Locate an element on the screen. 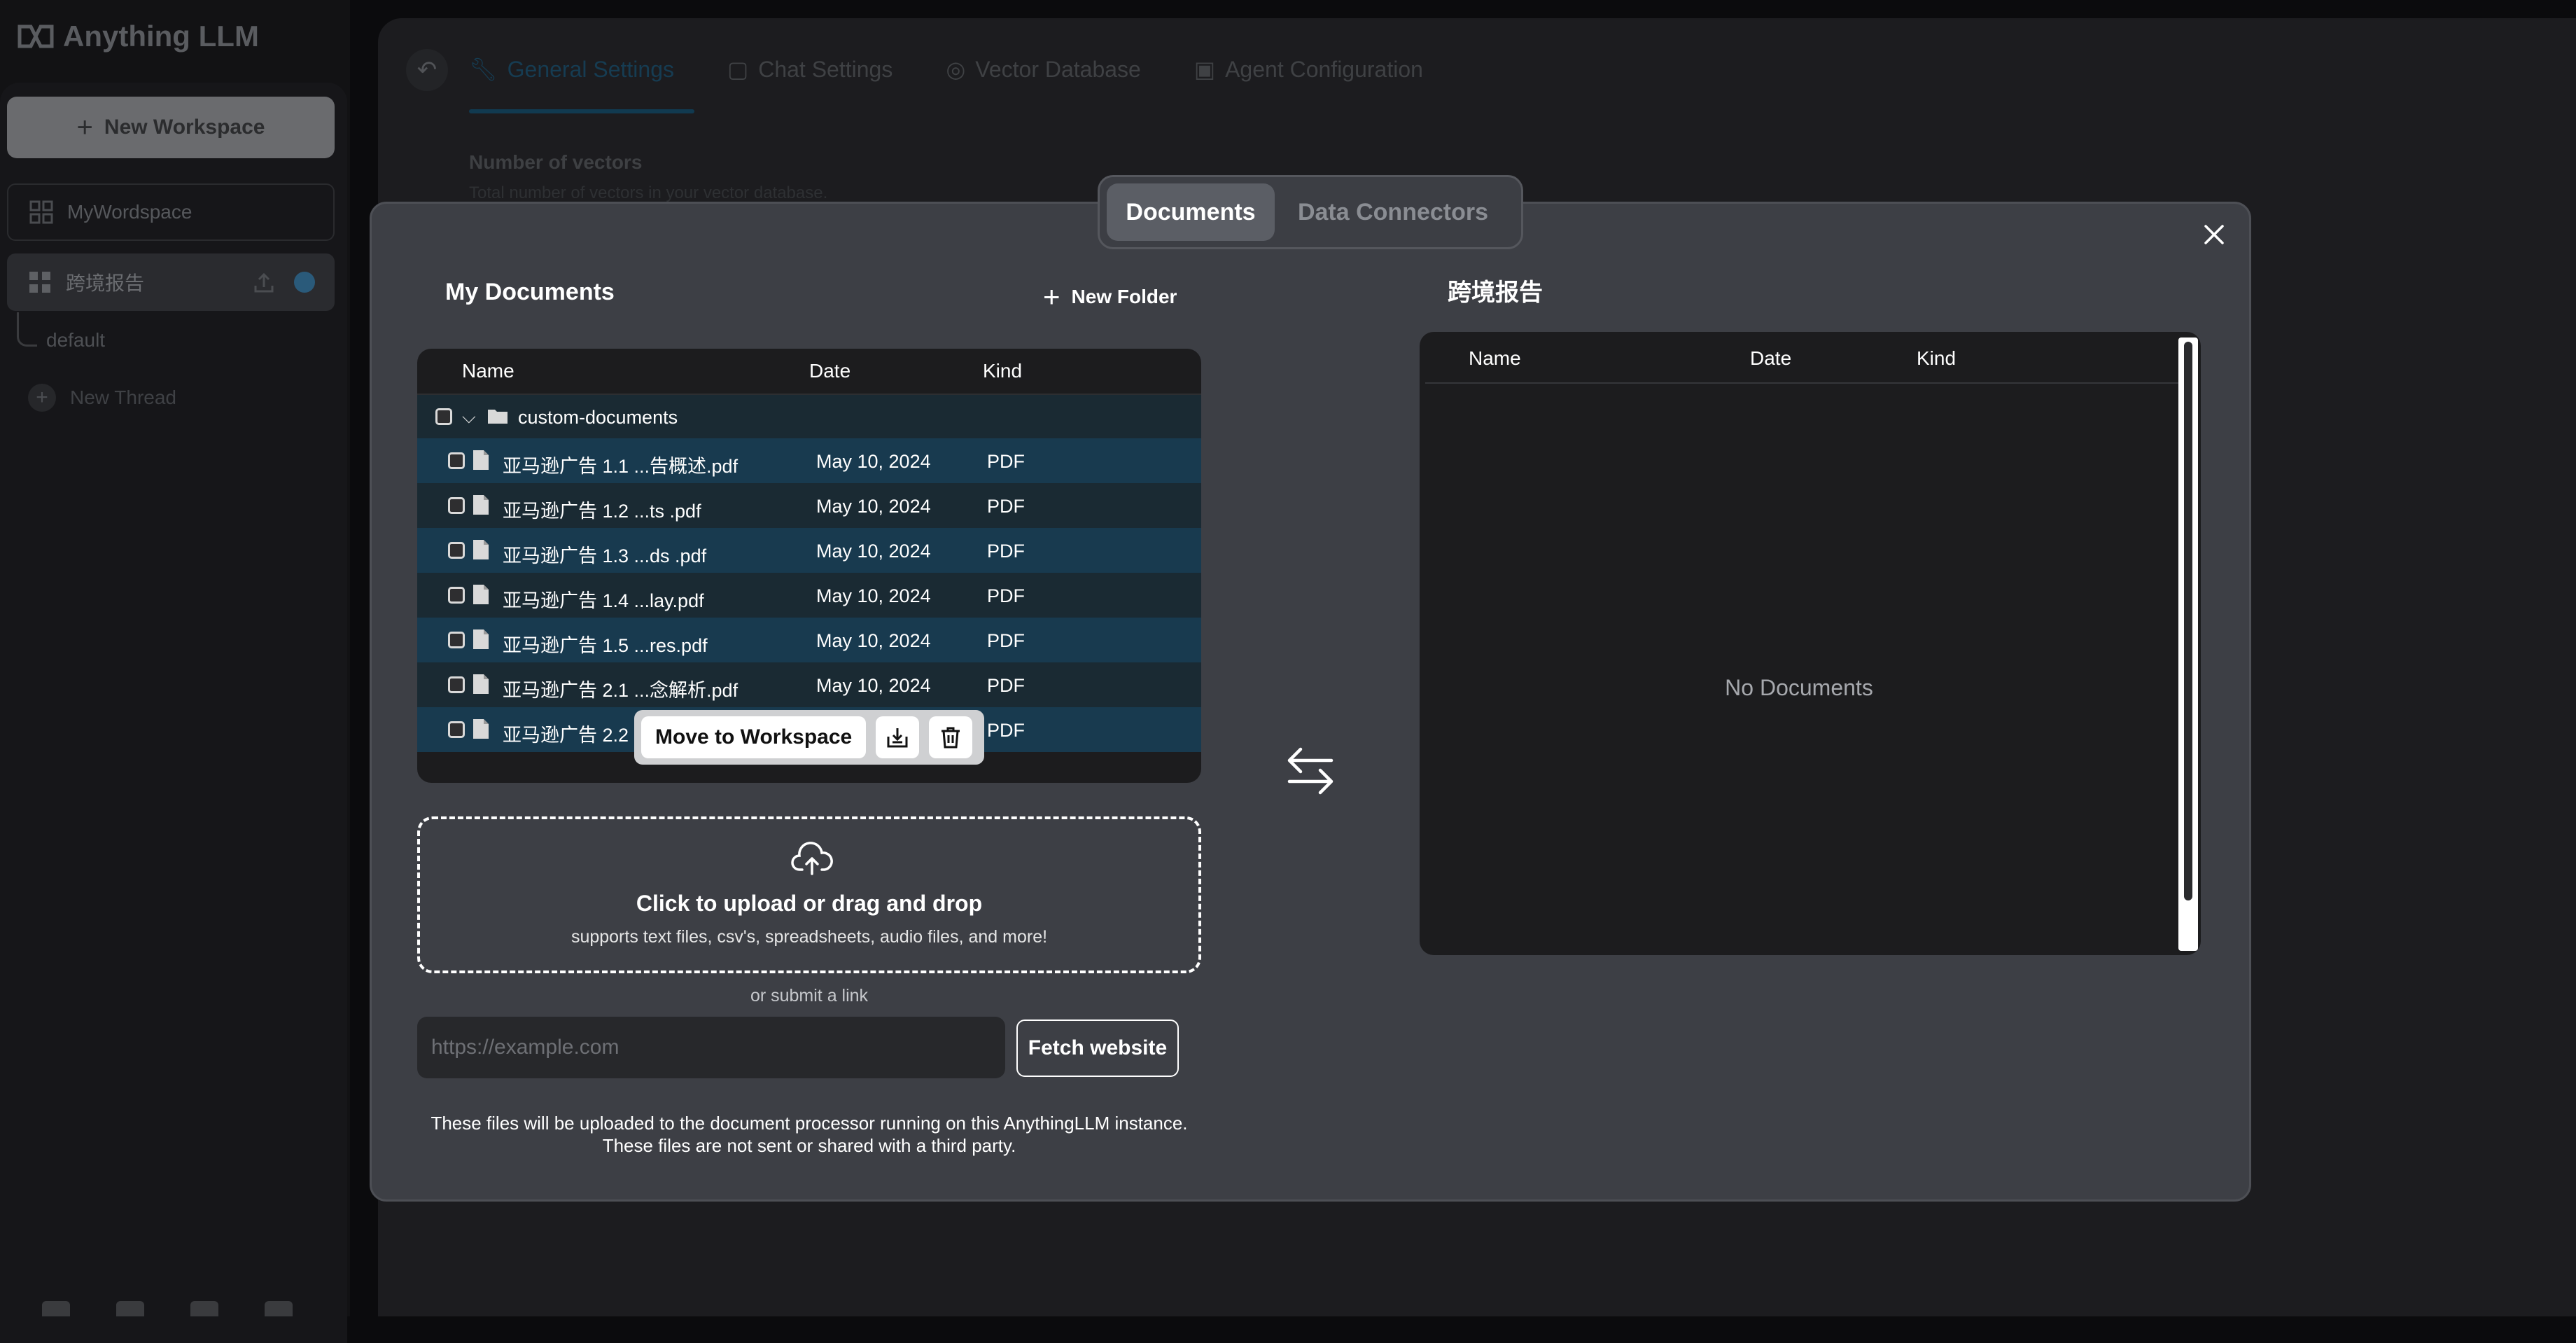 The image size is (2576, 1343). or-submit-link: or submit a link is located at coordinates (809, 995).